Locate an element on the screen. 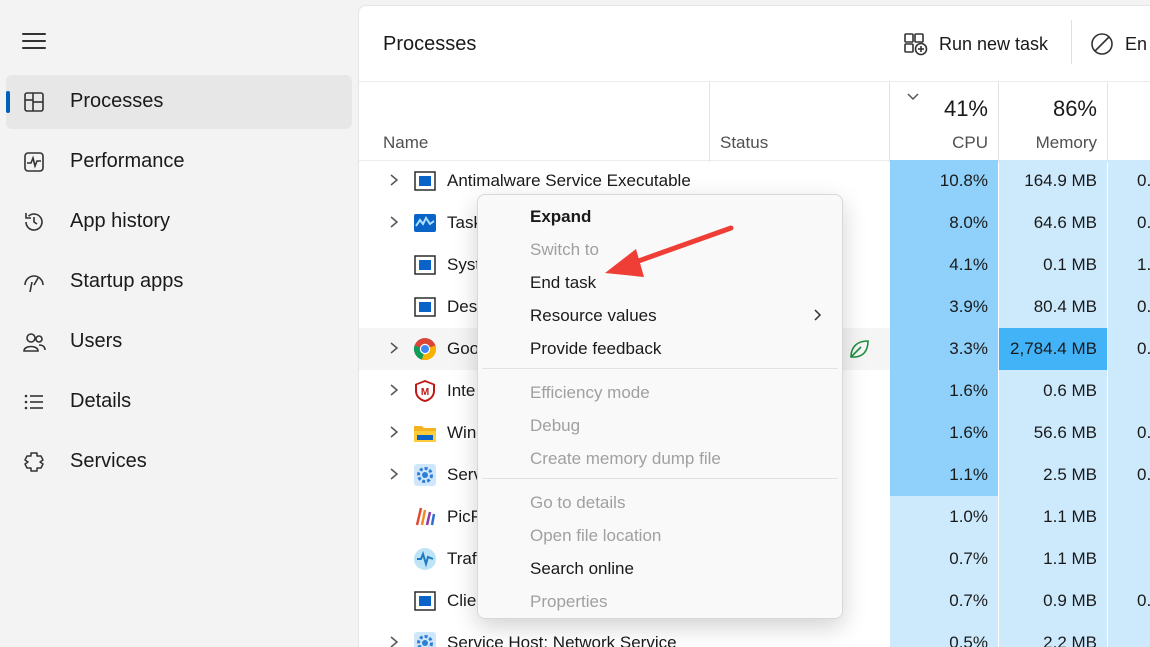 This screenshot has width=1150, height=647. disk-cell: 1. is located at coordinates (1129, 265).